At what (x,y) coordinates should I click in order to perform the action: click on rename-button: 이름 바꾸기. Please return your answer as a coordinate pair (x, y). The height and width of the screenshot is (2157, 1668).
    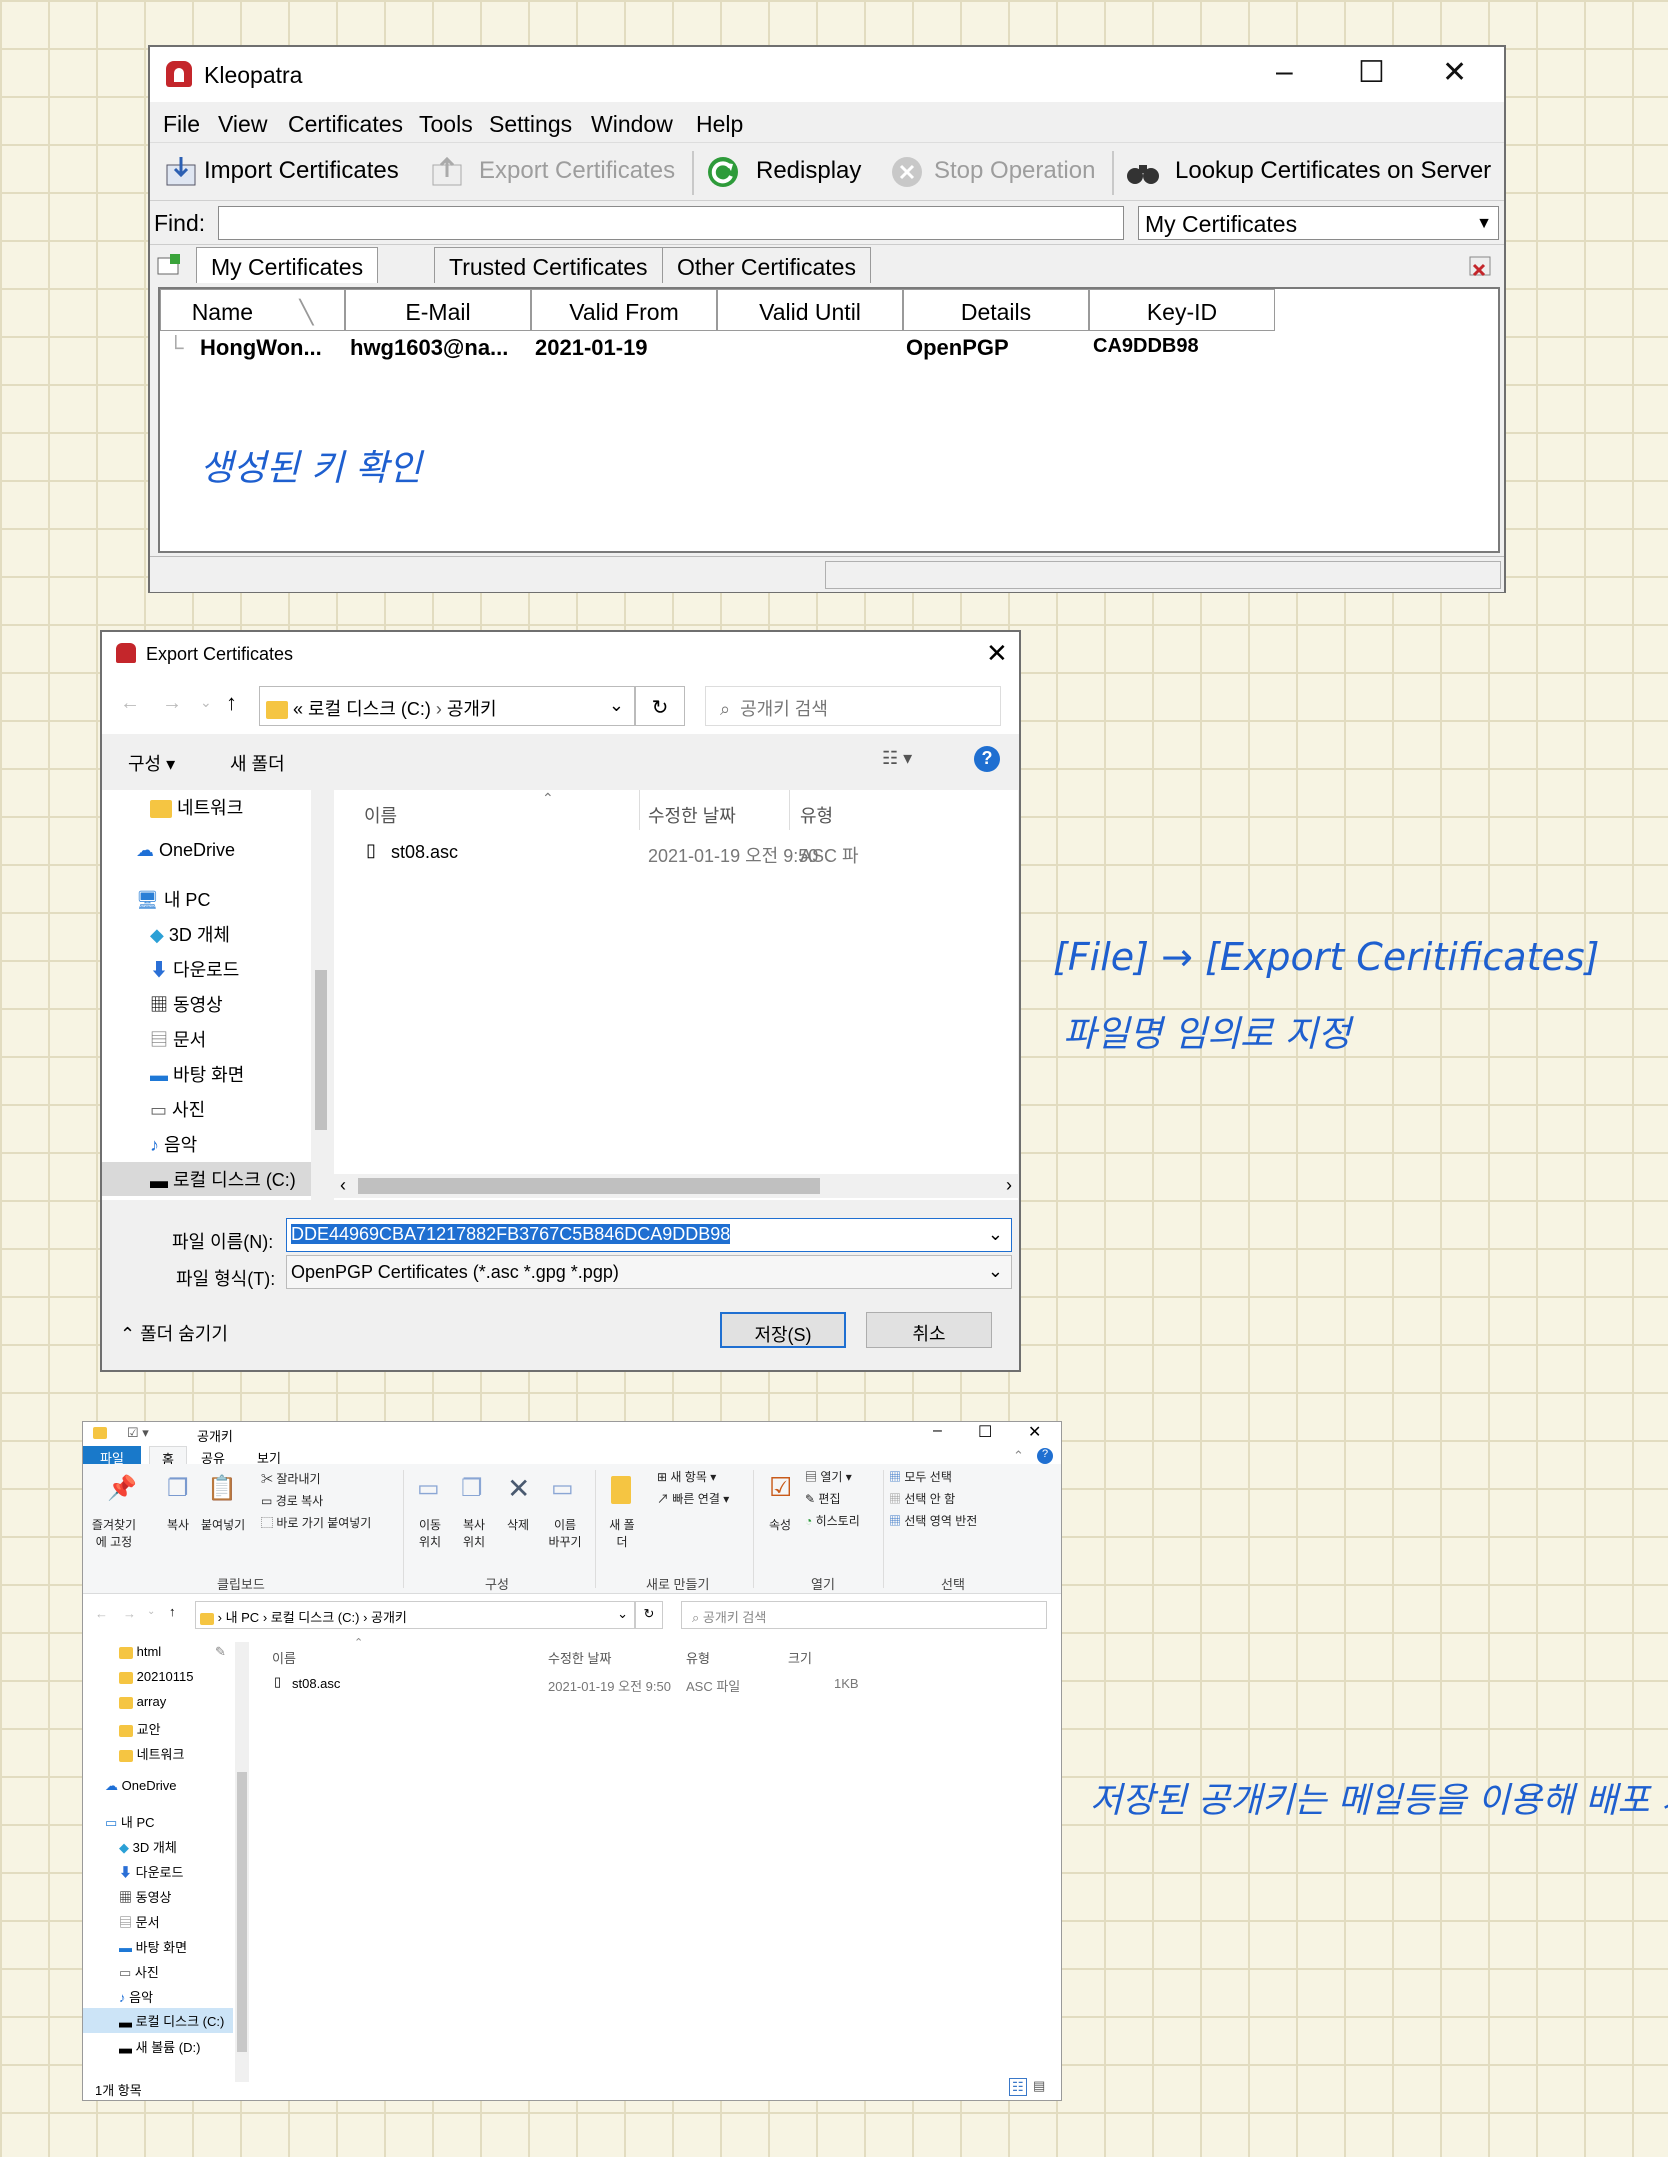
    Looking at the image, I should click on (565, 1533).